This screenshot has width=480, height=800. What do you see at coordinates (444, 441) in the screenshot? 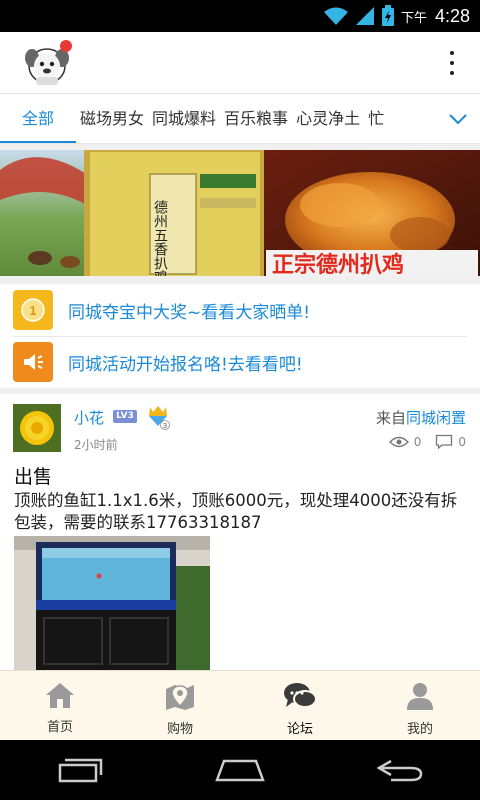
I see `comment-icon` at bounding box center [444, 441].